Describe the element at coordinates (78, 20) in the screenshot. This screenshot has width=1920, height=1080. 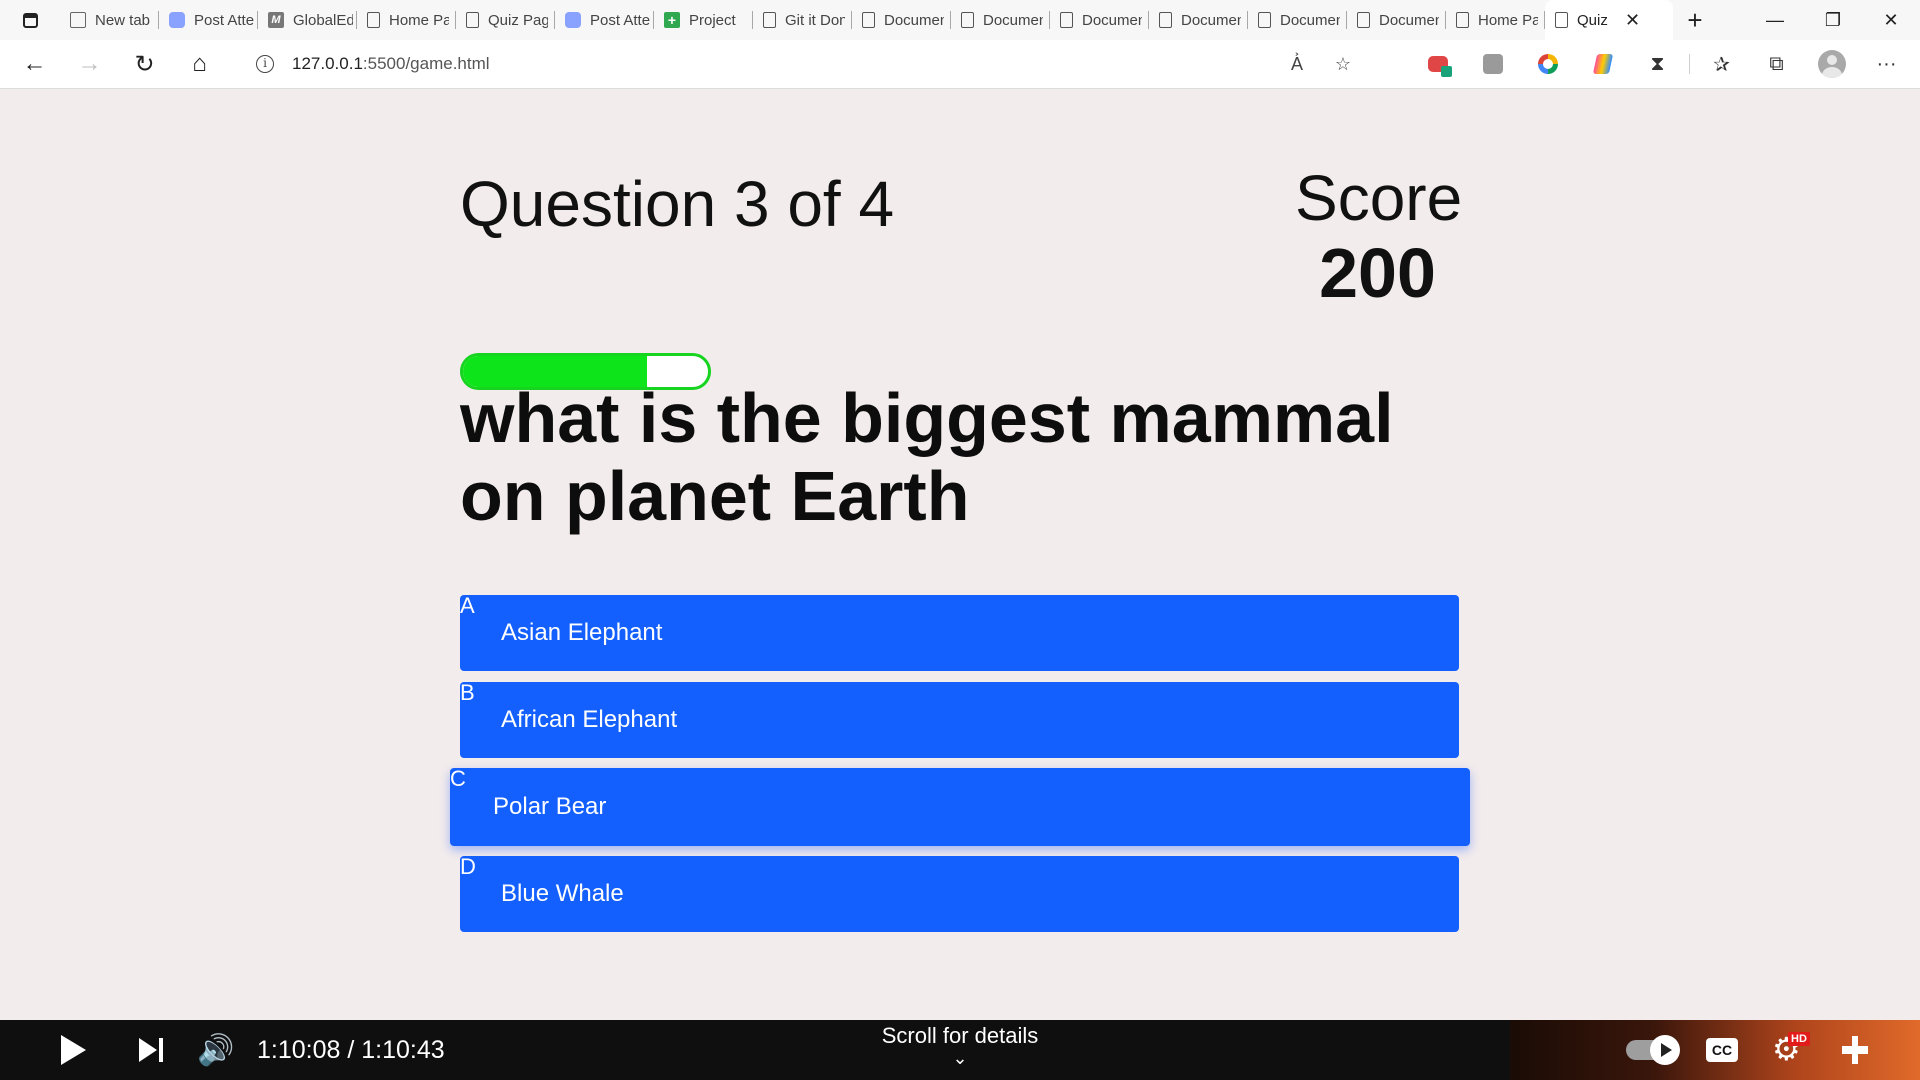
I see `newtab-icon` at that location.